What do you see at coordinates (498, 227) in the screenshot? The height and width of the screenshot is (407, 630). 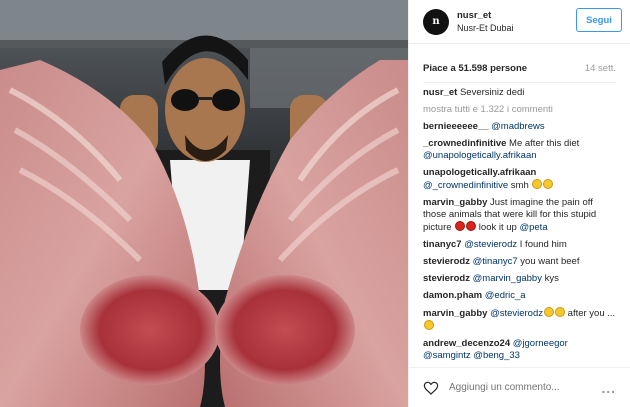 I see `comment-text: look it up` at bounding box center [498, 227].